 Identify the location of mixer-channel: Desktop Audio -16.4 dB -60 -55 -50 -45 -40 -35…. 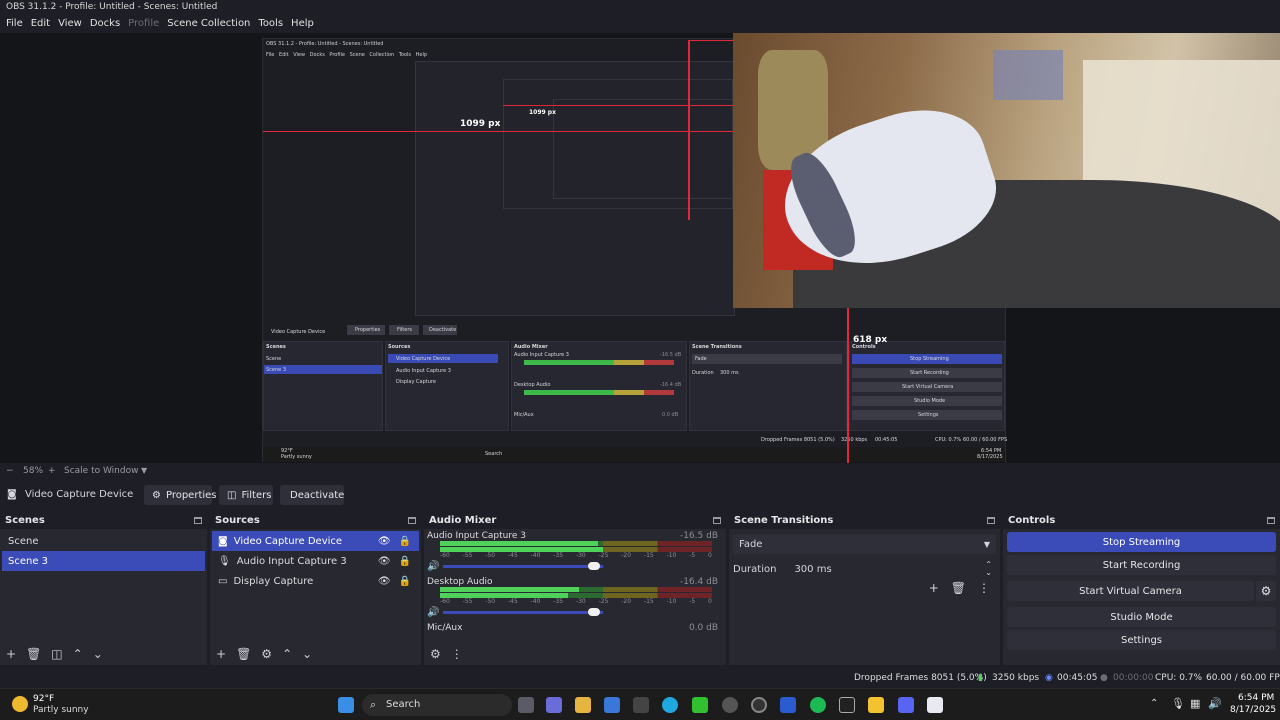
(572, 597).